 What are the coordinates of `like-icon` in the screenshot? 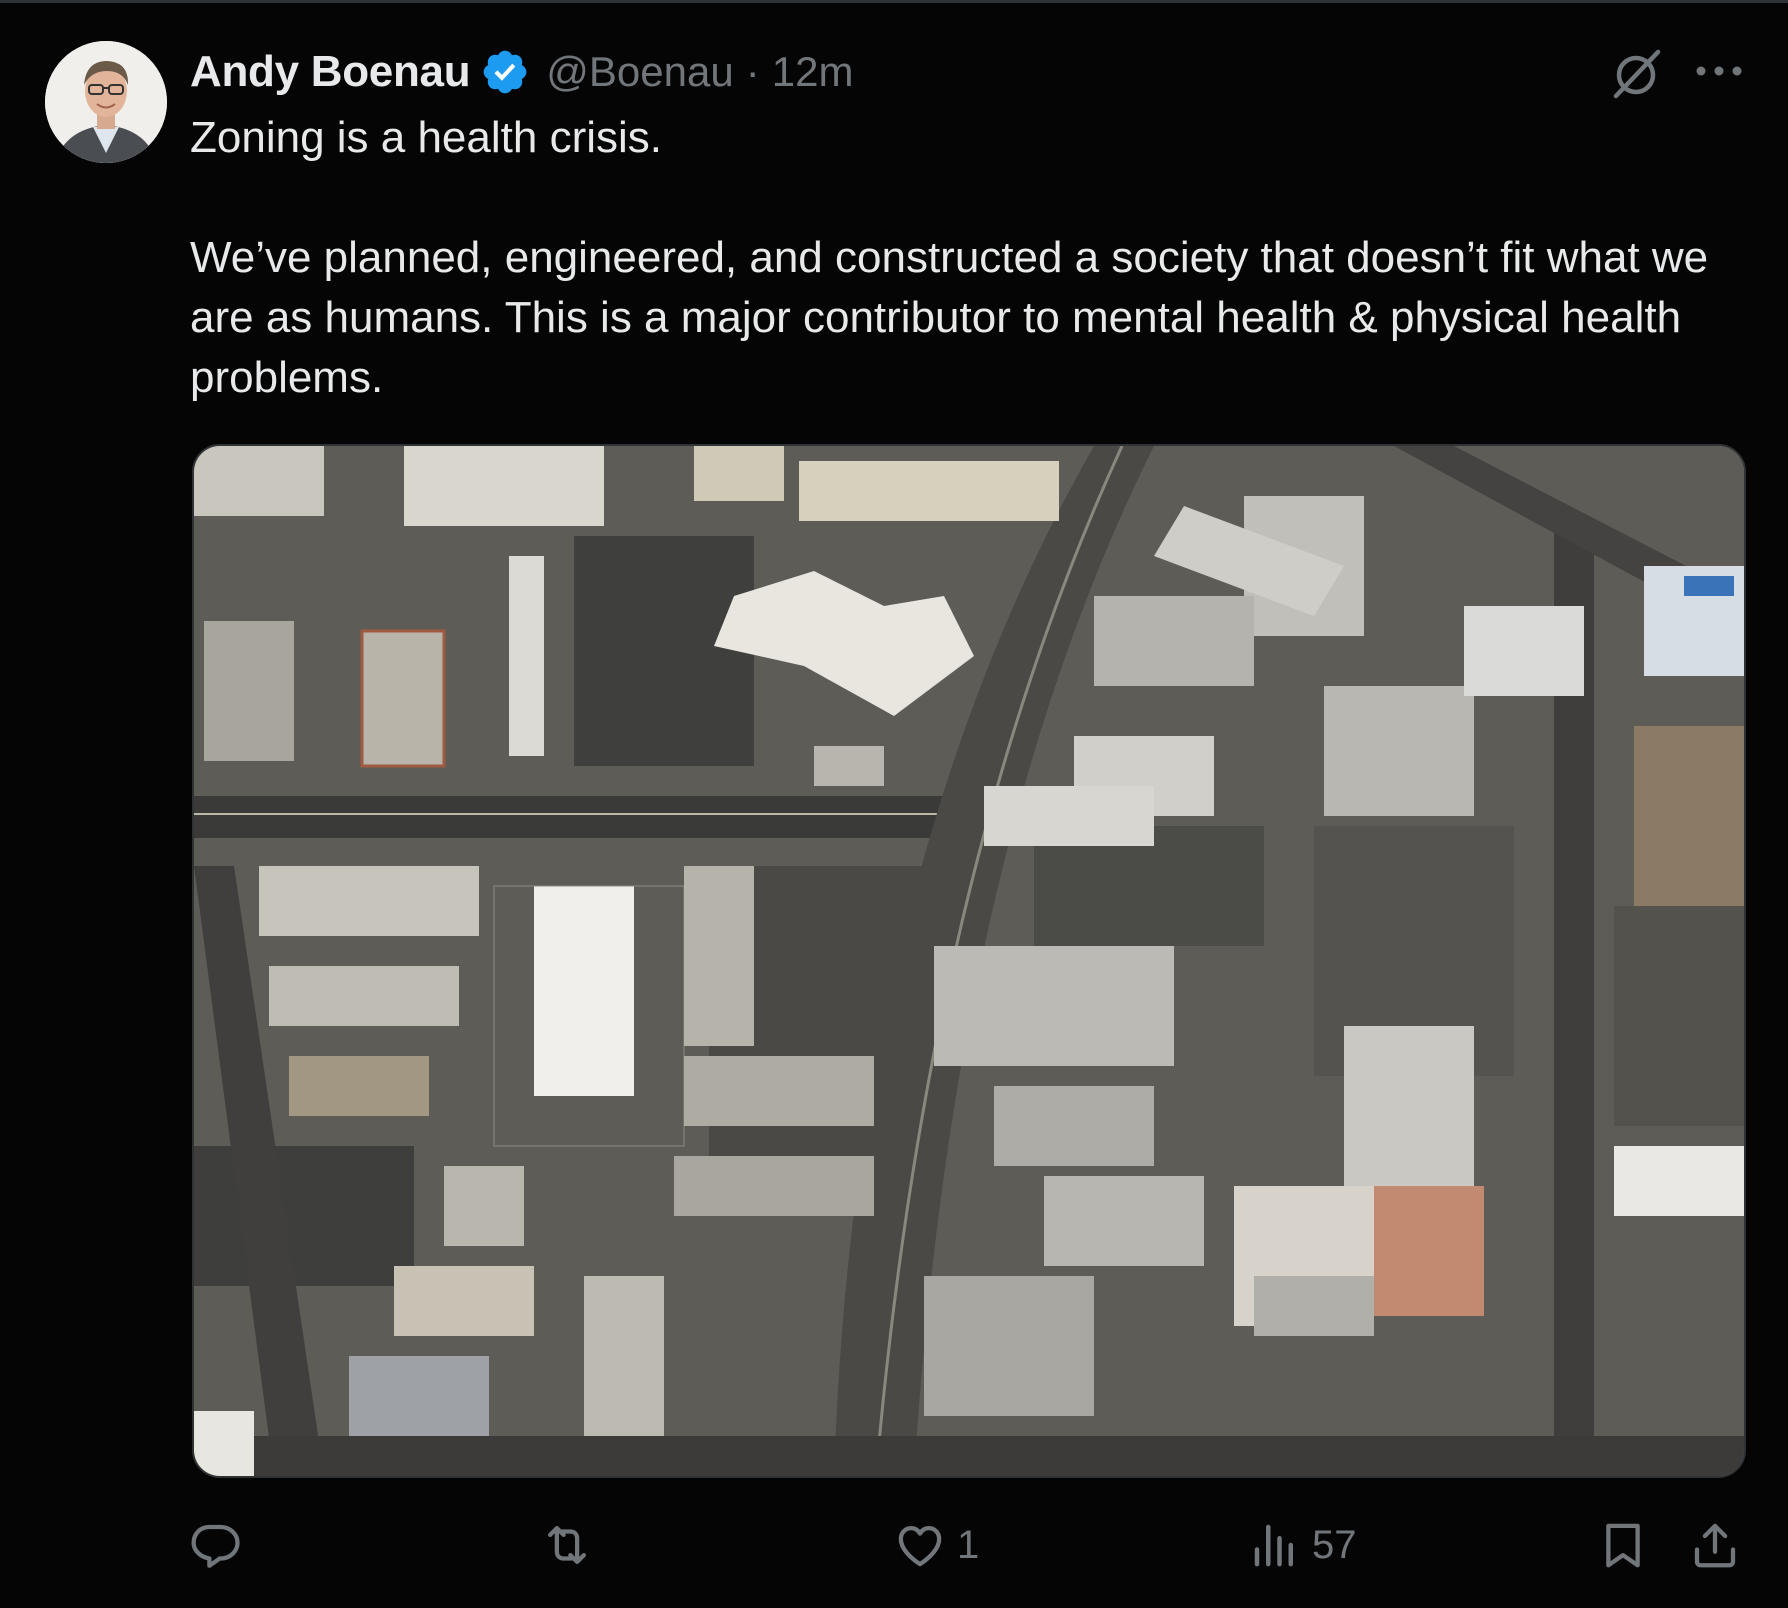 It's located at (920, 1545).